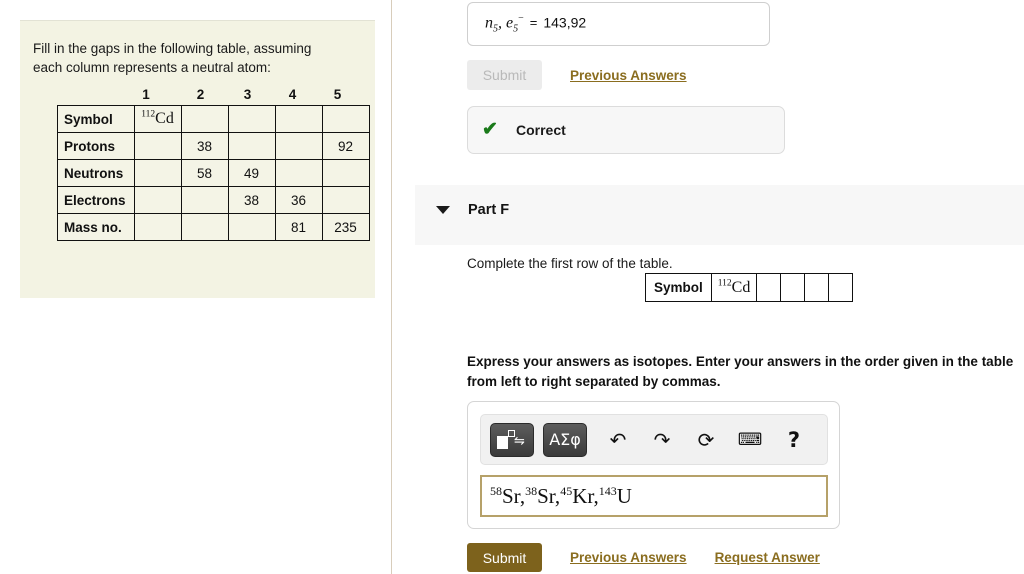  Describe the element at coordinates (298, 200) in the screenshot. I see `cell-electrons-4: 36` at that location.